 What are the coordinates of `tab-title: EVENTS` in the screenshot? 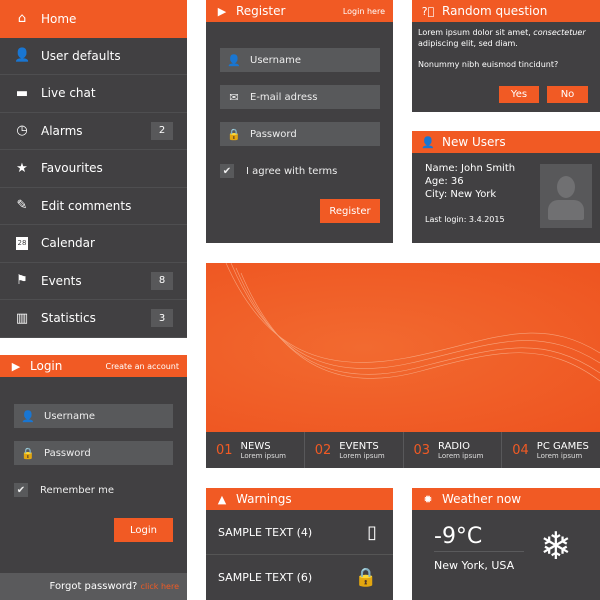 It's located at (359, 446).